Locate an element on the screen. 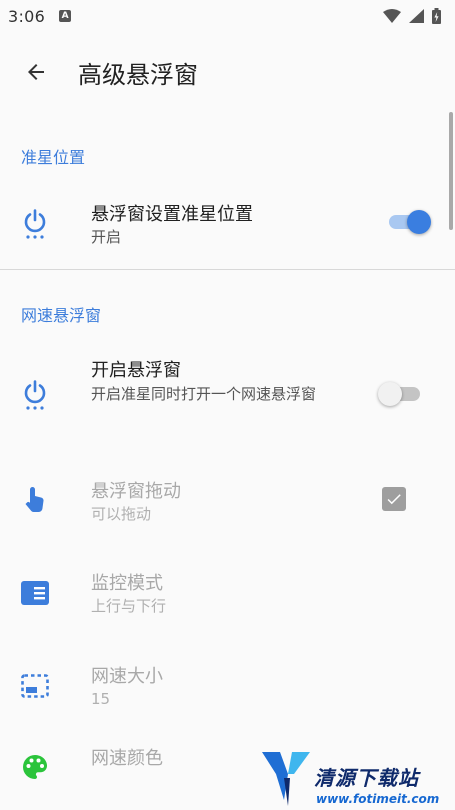 The image size is (455, 810). pref-title: 开启悬浮窗 is located at coordinates (136, 370).